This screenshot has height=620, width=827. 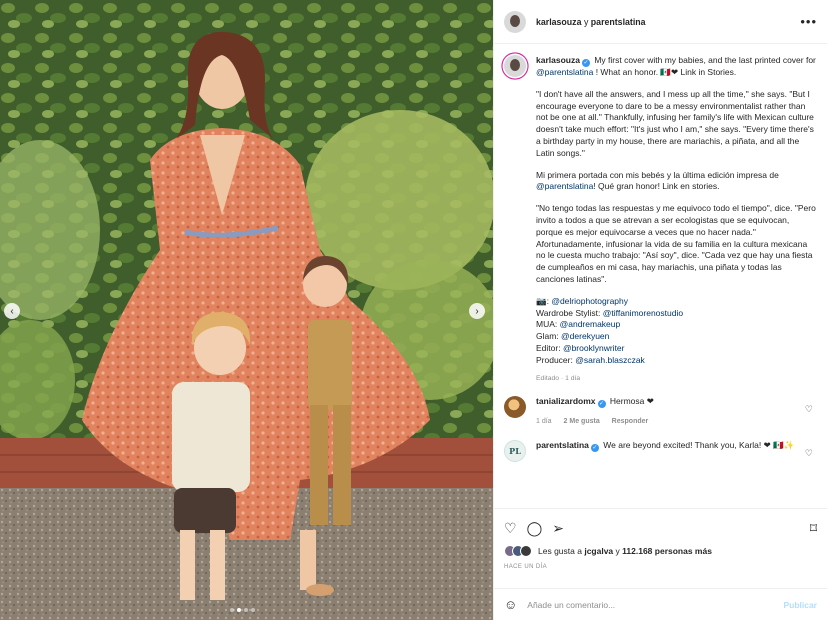 I want to click on comment-text: Hermosa ❤, so click(x=631, y=401).